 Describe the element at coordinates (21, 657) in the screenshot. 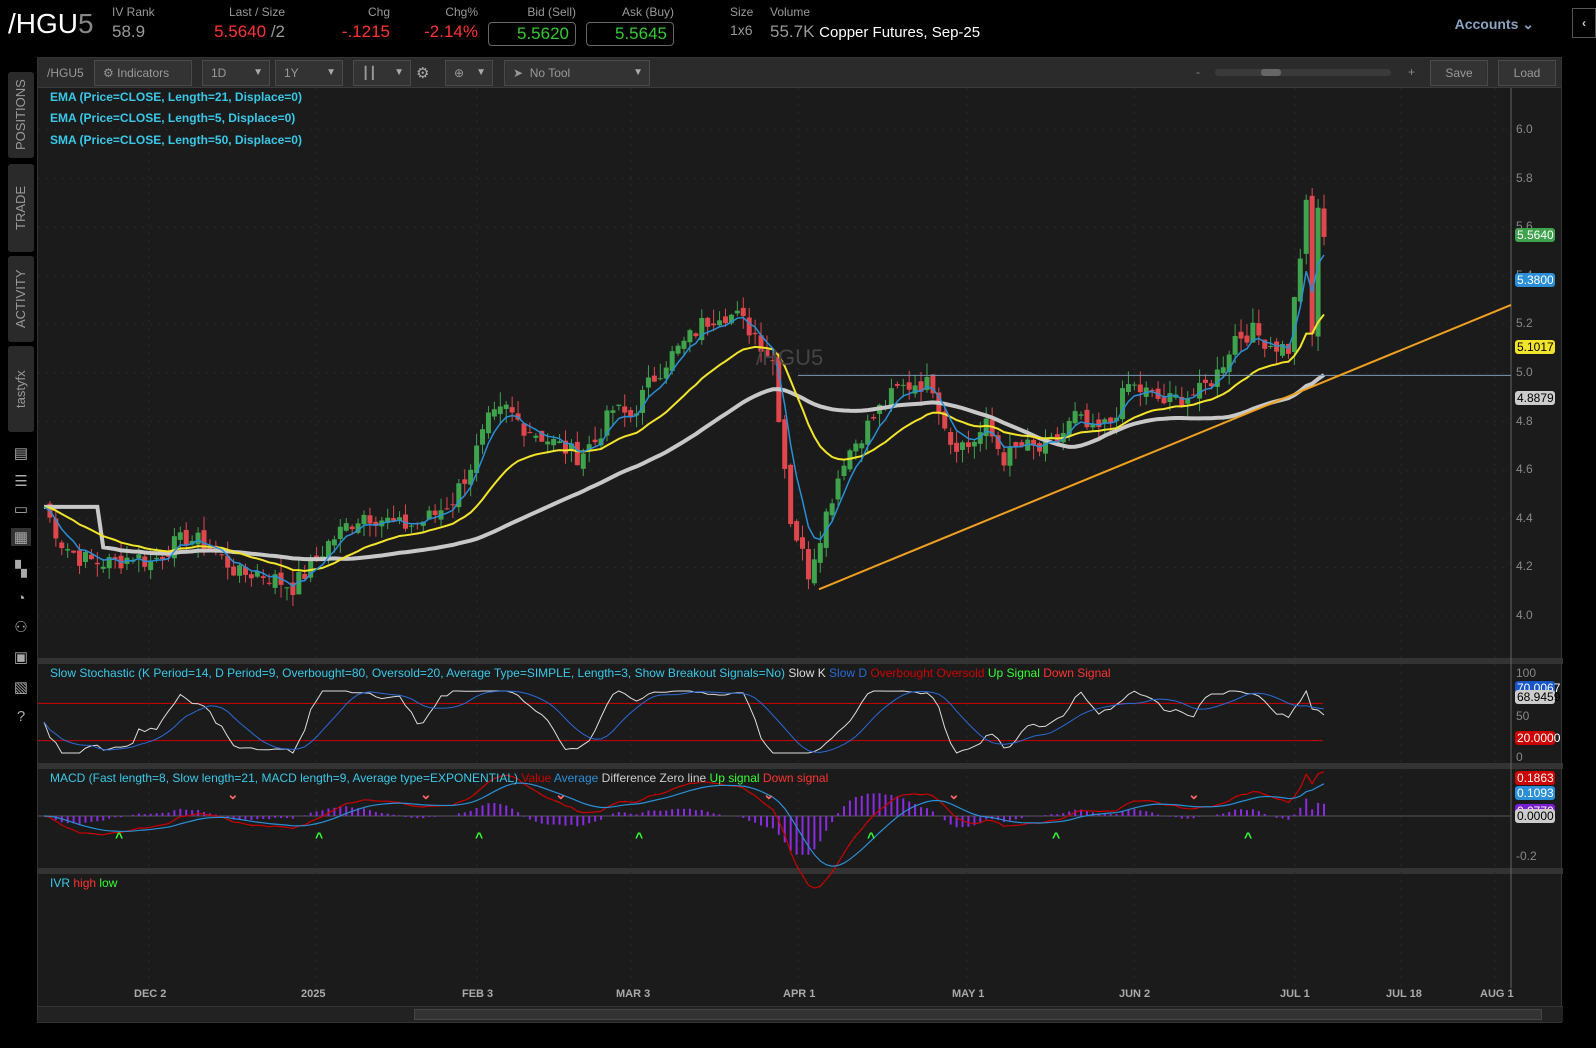

I see `calendar-icon: ▣` at that location.